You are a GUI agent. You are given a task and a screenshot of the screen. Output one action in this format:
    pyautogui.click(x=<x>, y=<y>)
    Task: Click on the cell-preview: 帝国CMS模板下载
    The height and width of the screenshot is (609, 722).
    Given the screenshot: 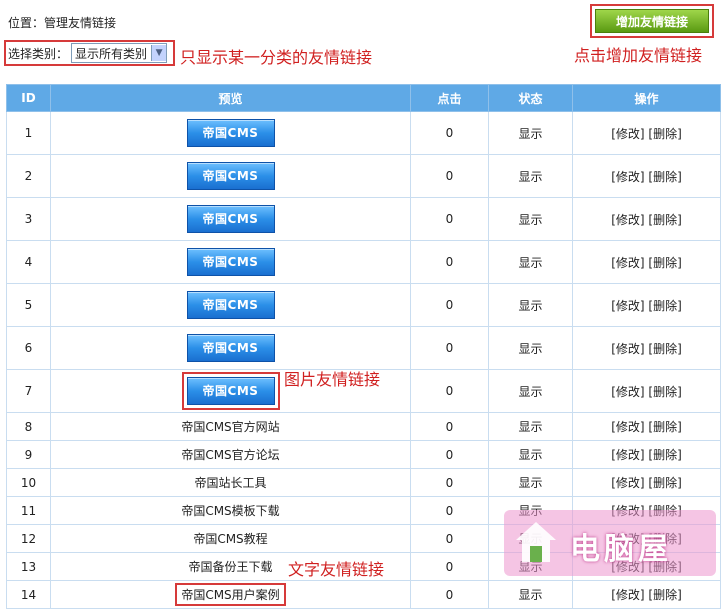 What is the action you would take?
    pyautogui.click(x=230, y=510)
    